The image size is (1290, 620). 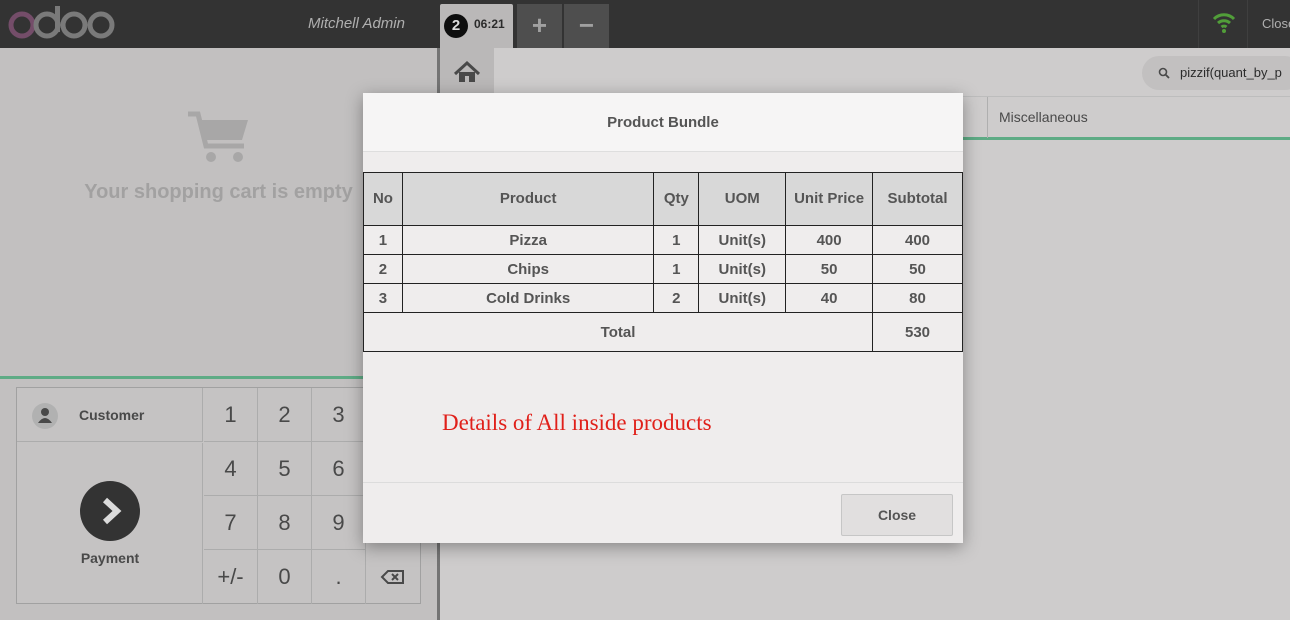 I want to click on cell-subtotal: 80, so click(x=917, y=298).